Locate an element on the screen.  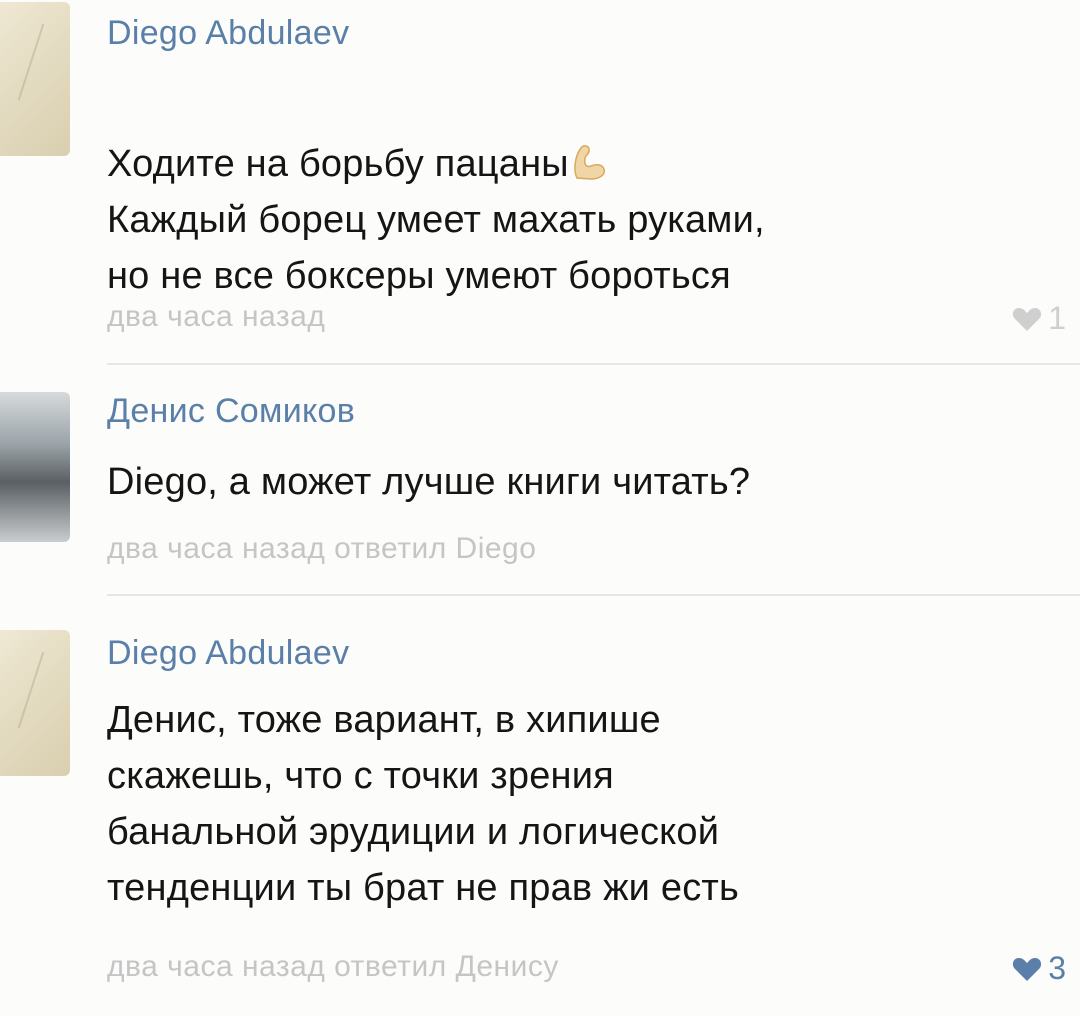
like-count: 3 is located at coordinates (1057, 968).